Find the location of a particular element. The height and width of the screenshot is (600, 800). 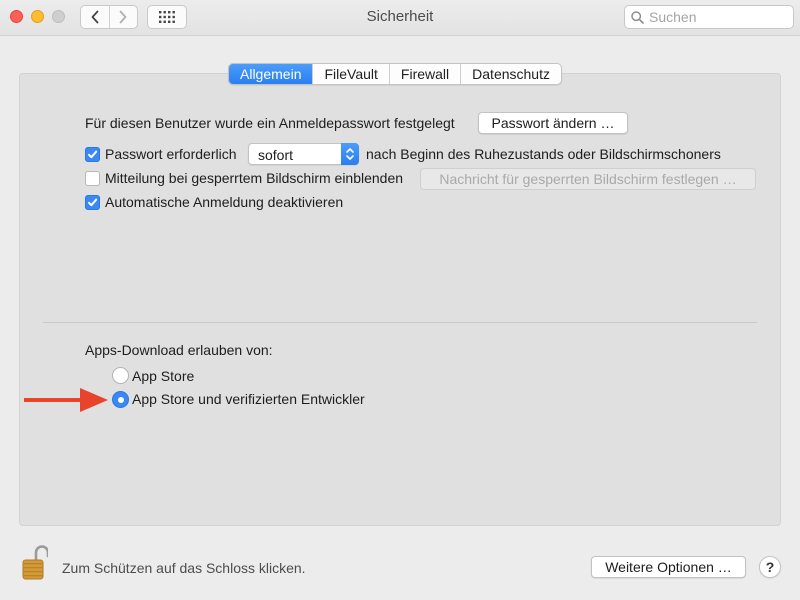

require-password-label: Passwort erforderlich is located at coordinates (171, 154).